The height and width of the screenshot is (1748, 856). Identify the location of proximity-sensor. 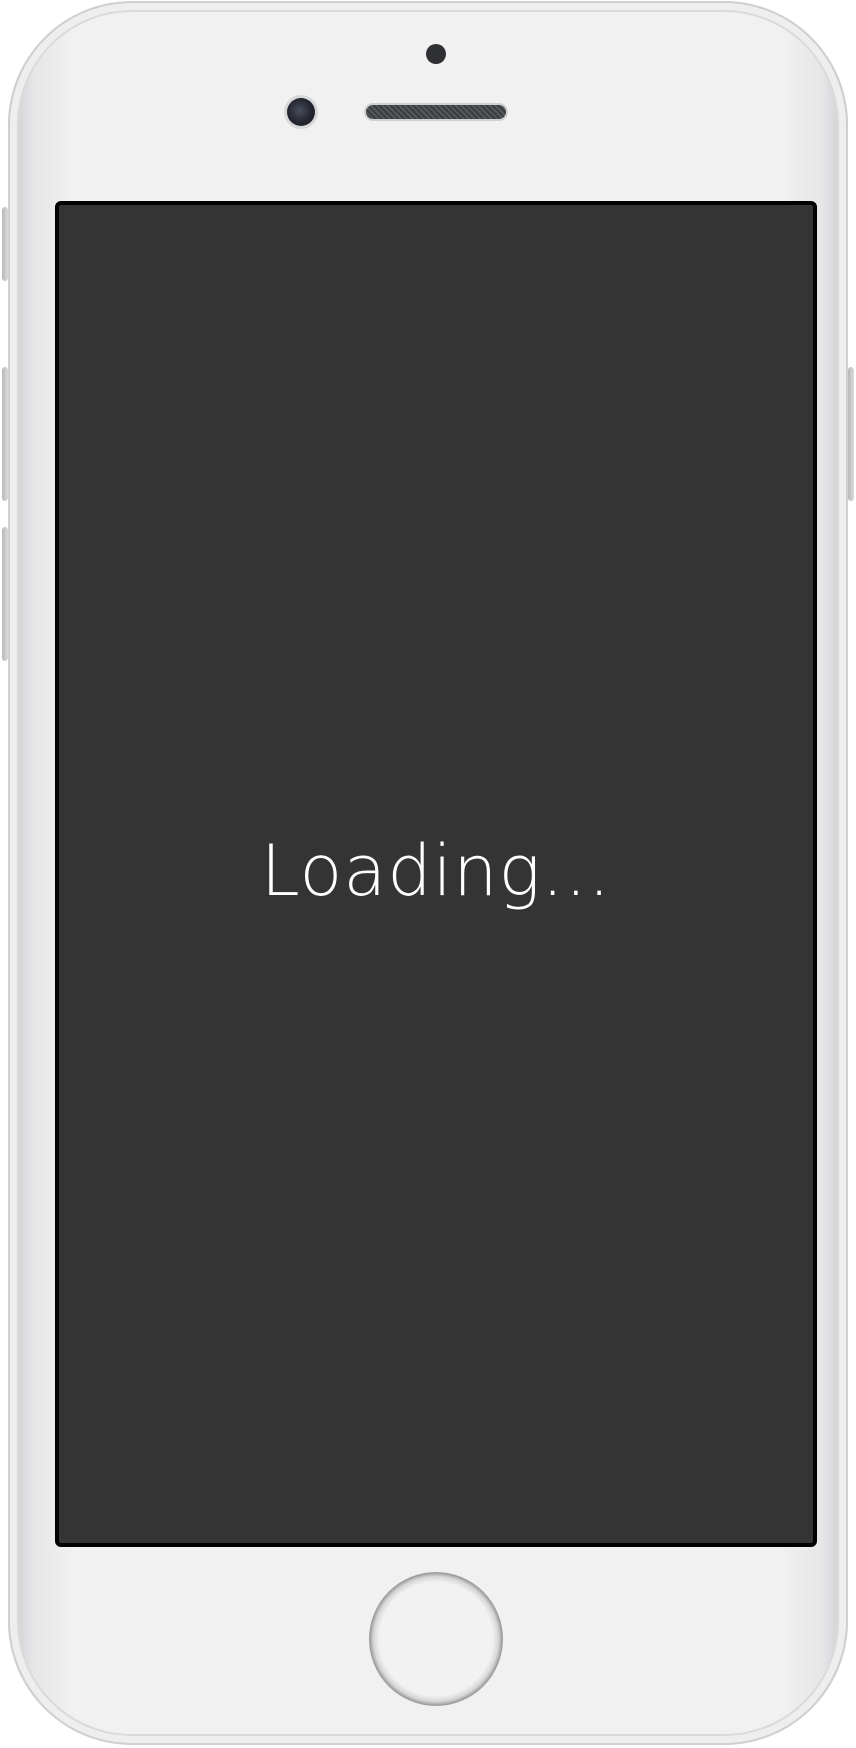
(436, 54).